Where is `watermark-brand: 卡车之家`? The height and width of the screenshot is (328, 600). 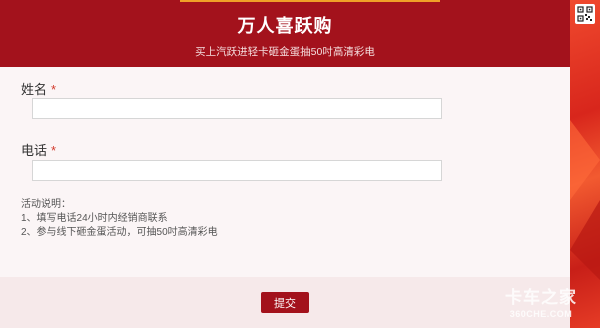
watermark-brand: 卡车之家 is located at coordinates (541, 297).